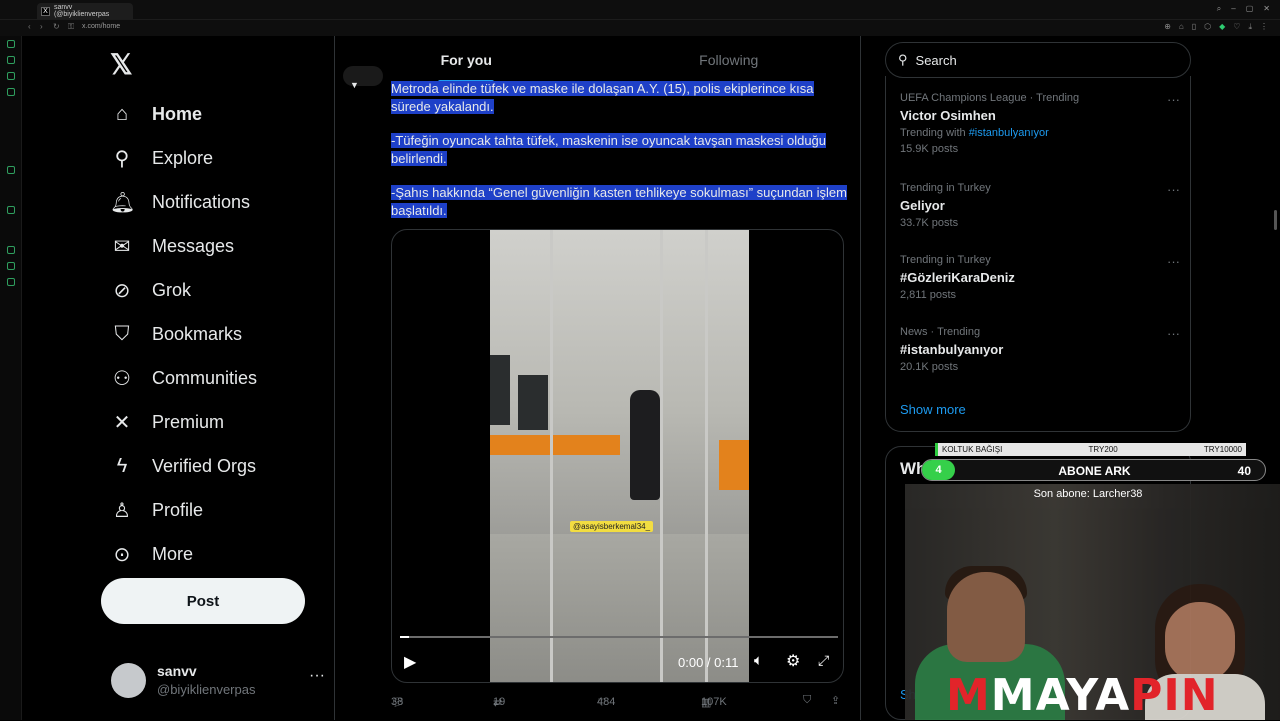 The height and width of the screenshot is (721, 1280). What do you see at coordinates (183, 246) in the screenshot?
I see `nav-messages: ✉ Messages` at bounding box center [183, 246].